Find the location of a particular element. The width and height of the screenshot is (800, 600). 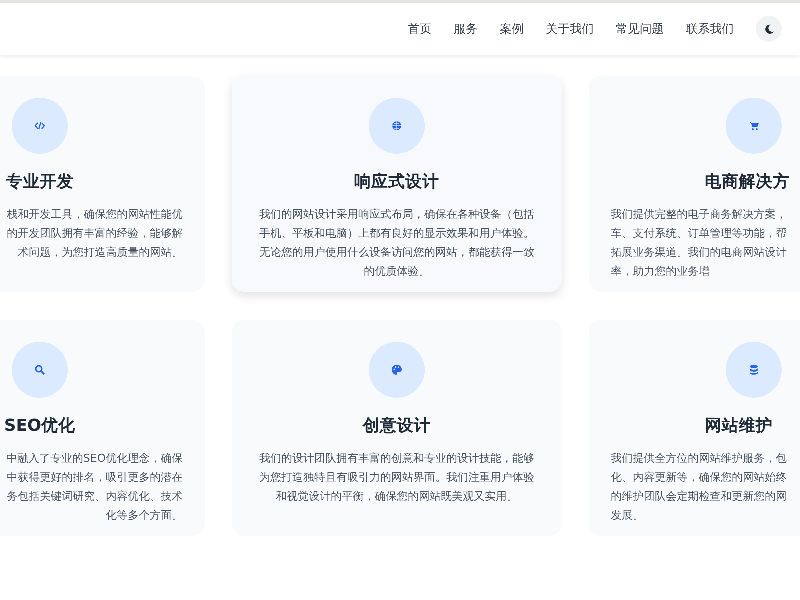

description-line: 中获得更好的排名，吸引更多的潜在 is located at coordinates (95, 478).